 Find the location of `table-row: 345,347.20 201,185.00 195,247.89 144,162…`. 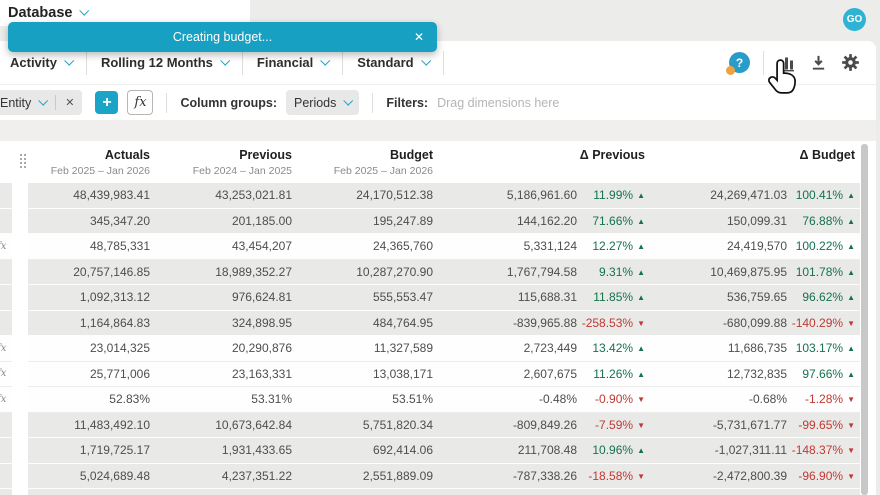

table-row: 345,347.20 201,185.00 195,247.89 144,162… is located at coordinates (438, 221).